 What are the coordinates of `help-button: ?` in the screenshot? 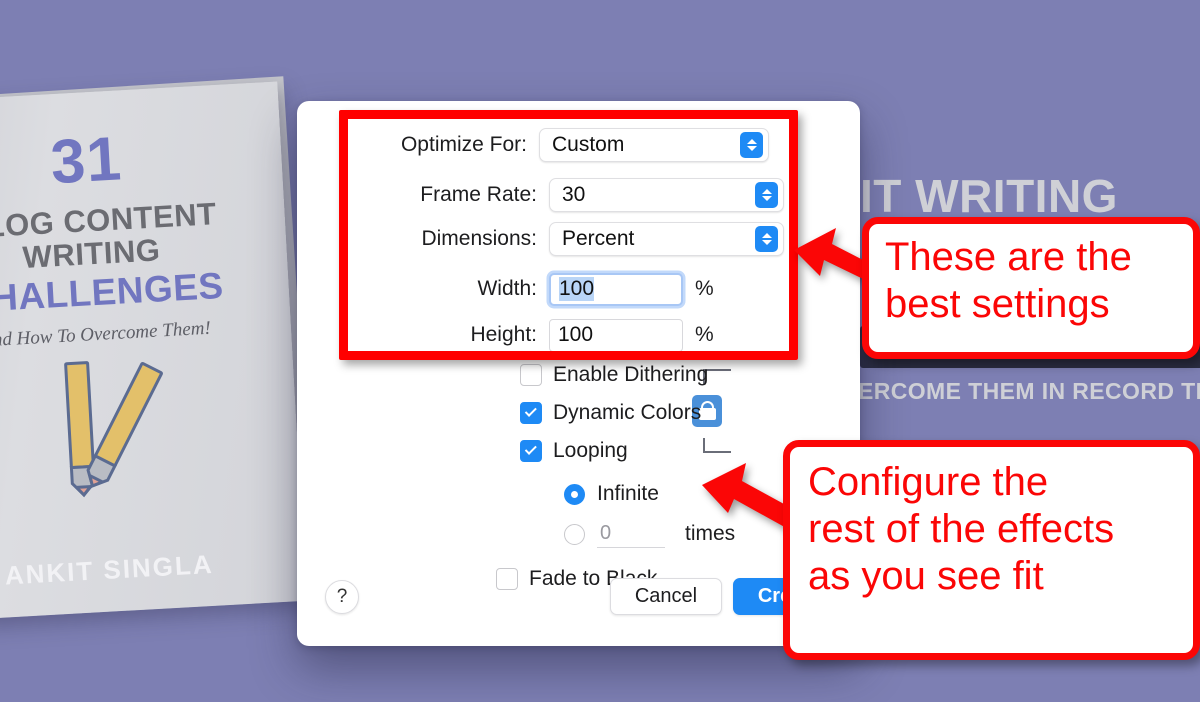 It's located at (342, 597).